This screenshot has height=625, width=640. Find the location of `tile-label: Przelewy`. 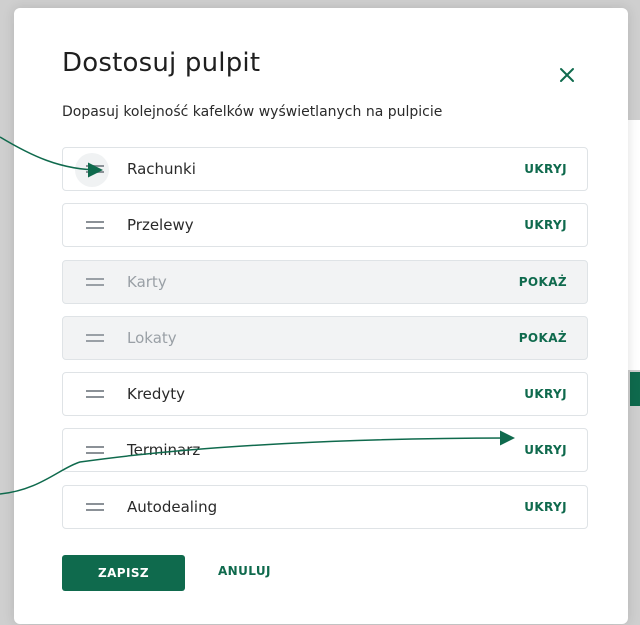

tile-label: Przelewy is located at coordinates (160, 225).